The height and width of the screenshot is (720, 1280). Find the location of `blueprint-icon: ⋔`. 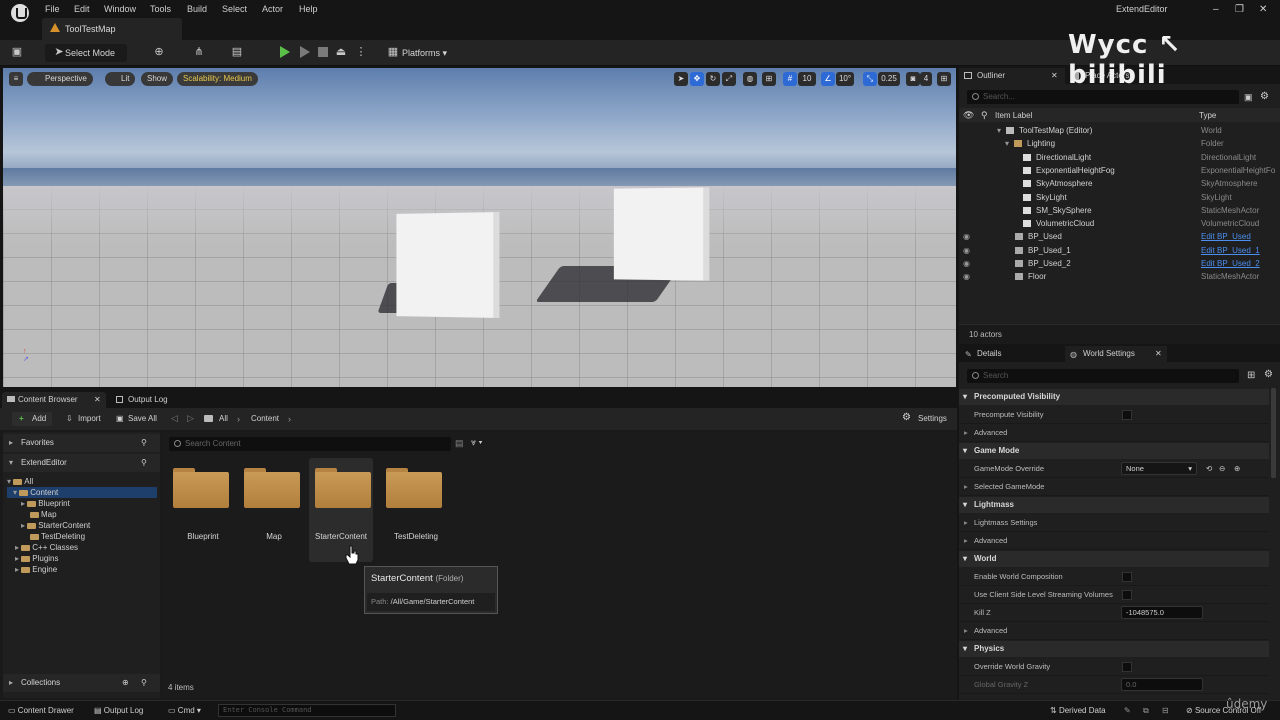

blueprint-icon: ⋔ is located at coordinates (199, 52).